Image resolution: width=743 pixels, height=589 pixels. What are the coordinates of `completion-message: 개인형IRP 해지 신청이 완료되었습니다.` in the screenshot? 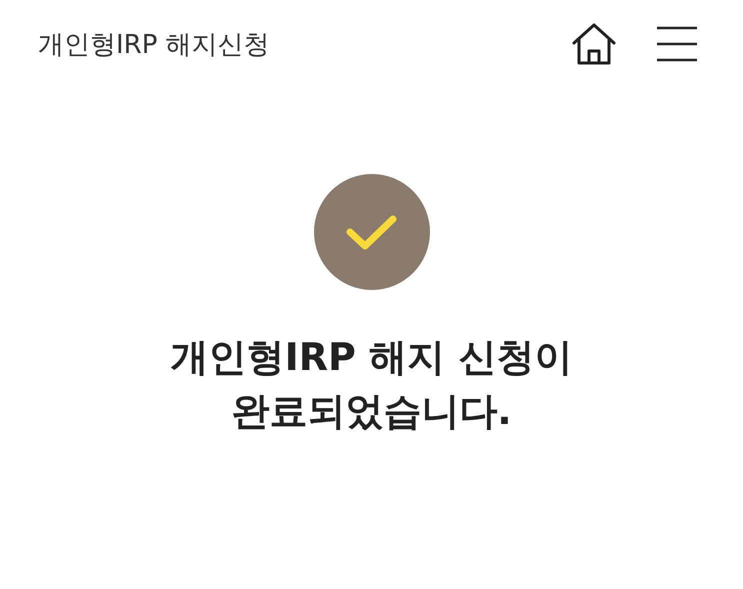 It's located at (371, 384).